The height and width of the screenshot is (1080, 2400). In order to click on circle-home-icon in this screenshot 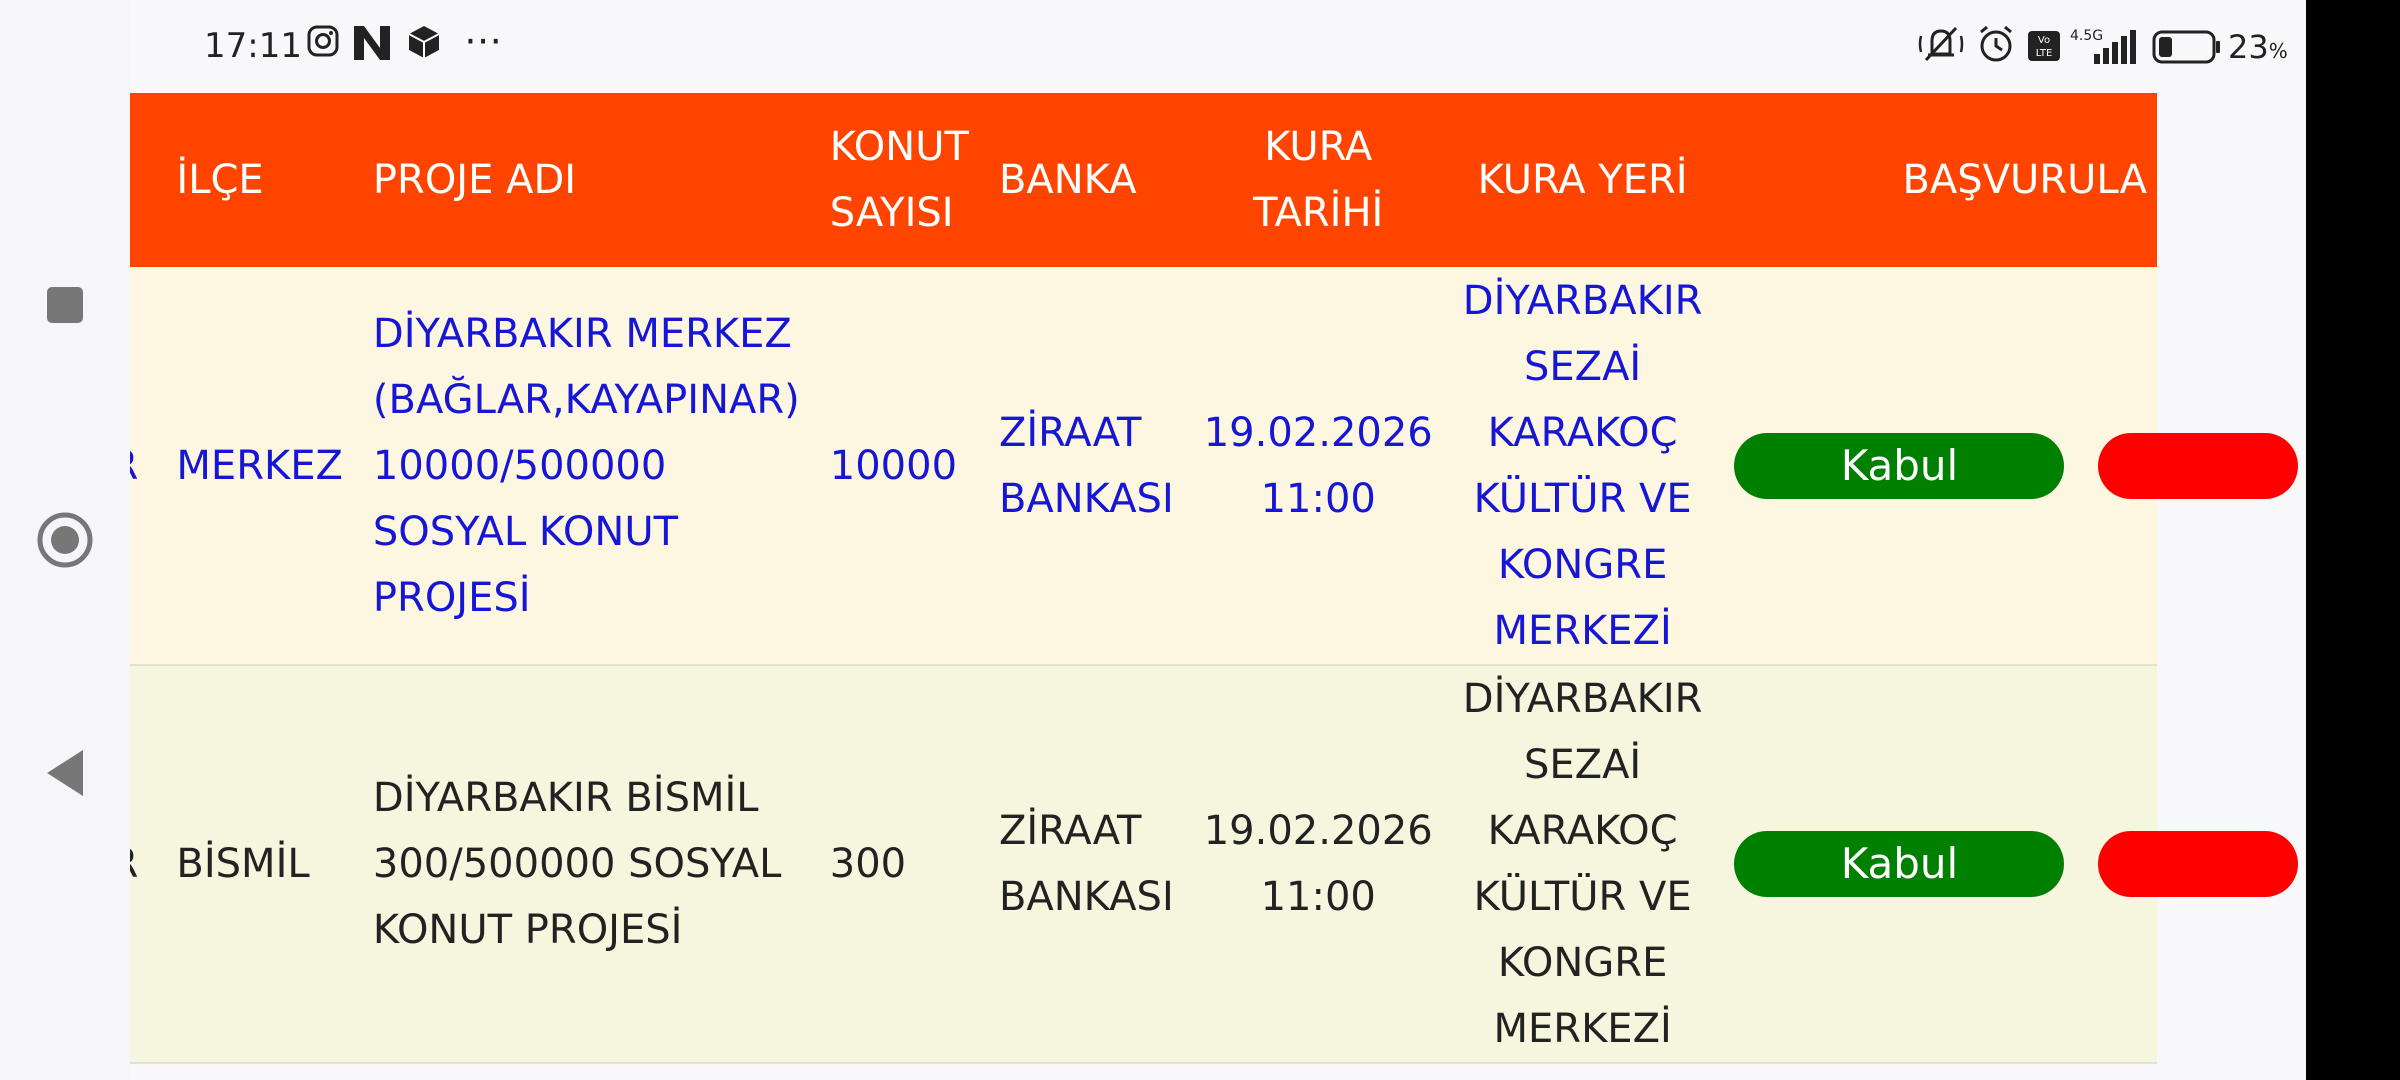, I will do `click(65, 540)`.